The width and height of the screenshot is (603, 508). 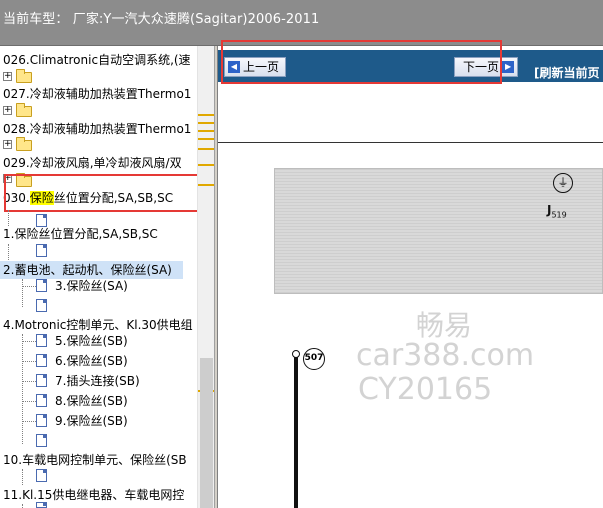 I want to click on component-box: ⏚ J519, so click(x=438, y=231).